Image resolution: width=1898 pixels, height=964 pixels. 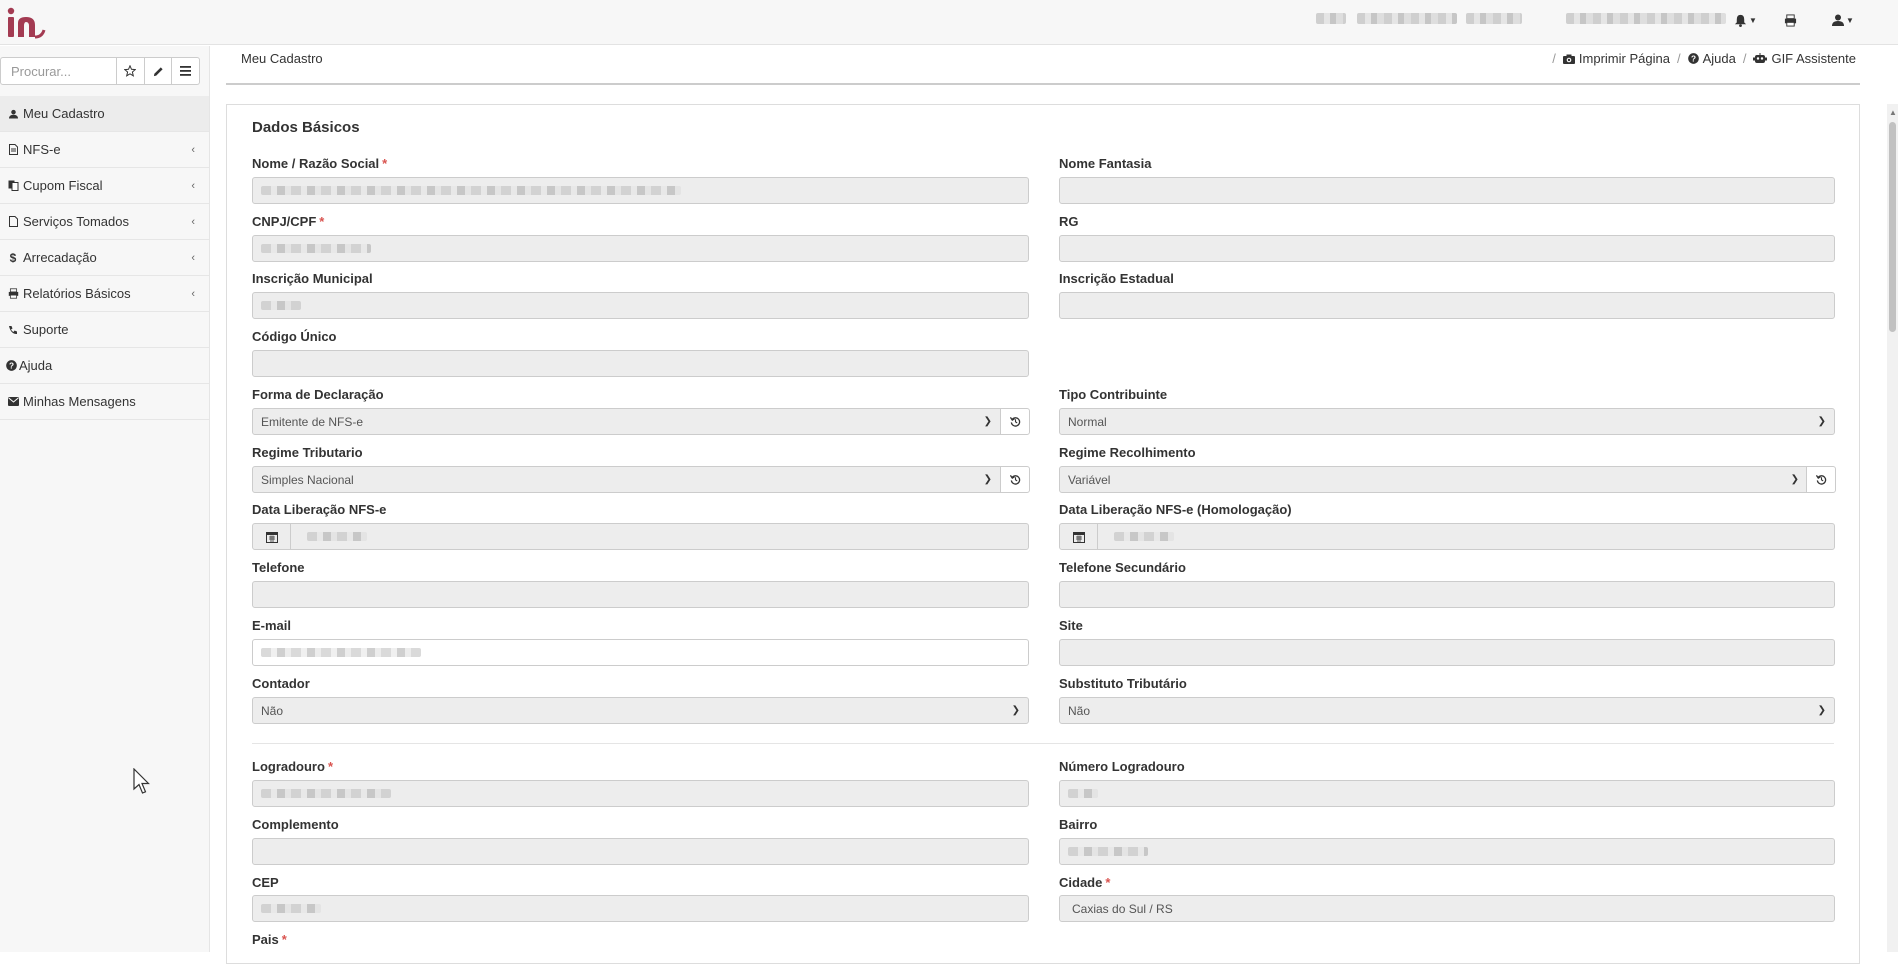 What do you see at coordinates (79, 401) in the screenshot?
I see `sidebar-item-label: Minhas Mensagens` at bounding box center [79, 401].